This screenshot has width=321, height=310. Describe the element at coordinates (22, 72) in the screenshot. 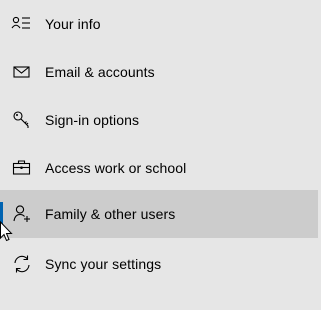

I see `email-icon` at that location.